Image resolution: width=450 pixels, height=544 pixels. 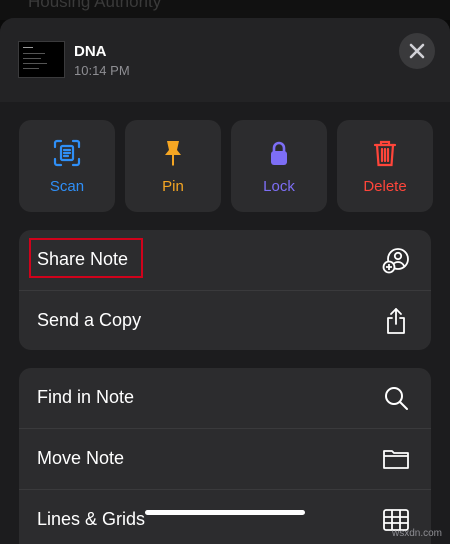 I want to click on delete-button: Delete, so click(x=385, y=166).